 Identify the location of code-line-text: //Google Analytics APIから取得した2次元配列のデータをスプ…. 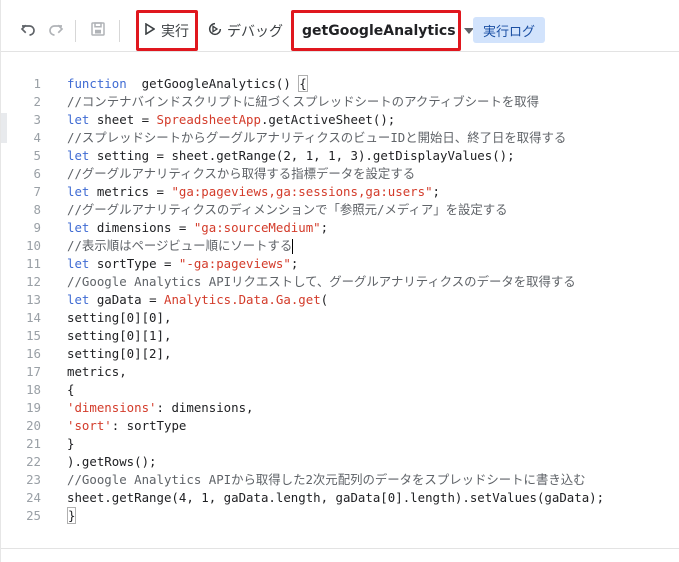
(313, 480).